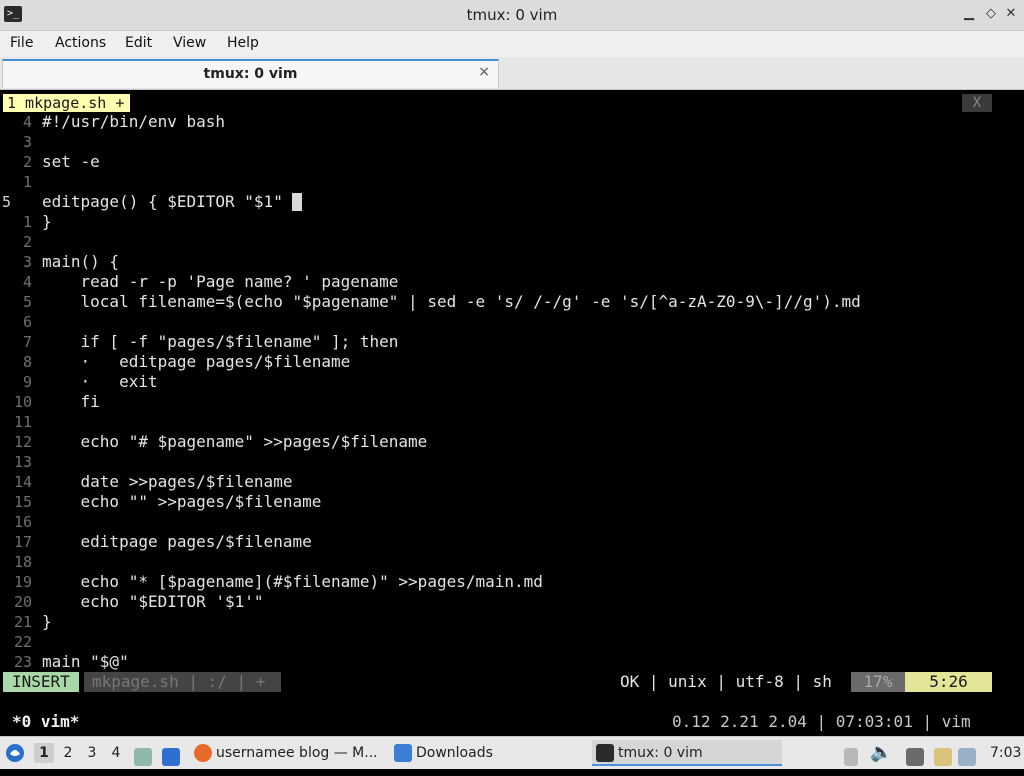  Describe the element at coordinates (220, 341) in the screenshot. I see `line-text: if [ -f "pages/$filename" ]; then` at that location.